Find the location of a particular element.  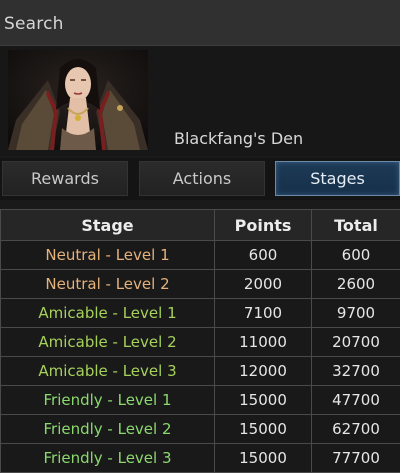

tab-stages: Stages is located at coordinates (337, 178).